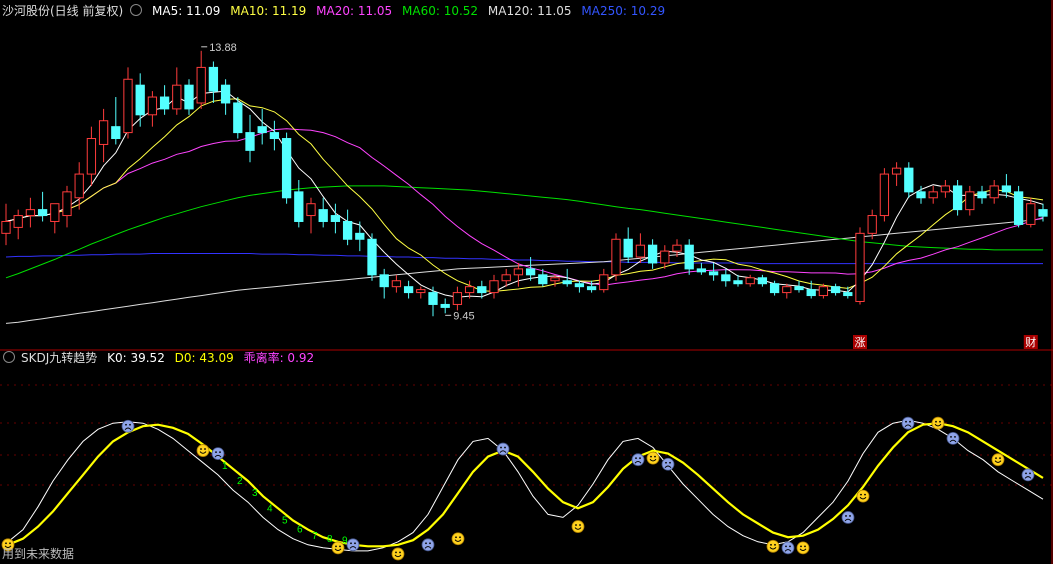 The width and height of the screenshot is (1053, 564). What do you see at coordinates (529, 11) in the screenshot?
I see `ma120-label: MA120: 11.05` at bounding box center [529, 11].